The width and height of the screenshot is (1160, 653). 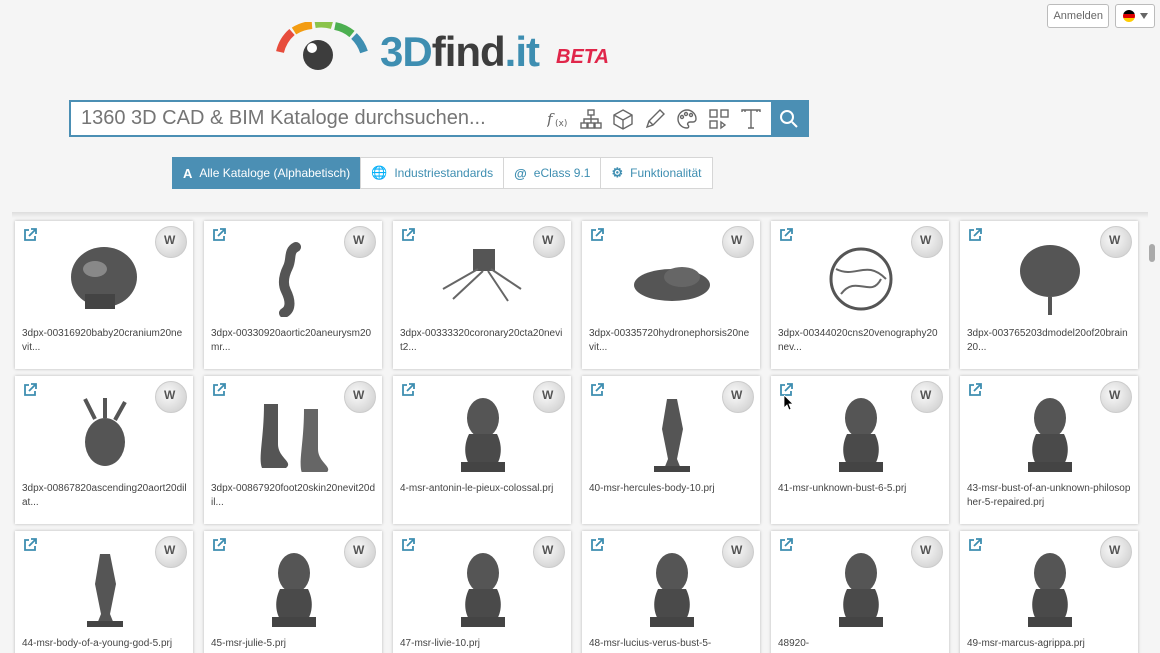 I want to click on tab-functionality: ⚙ Funktionalität, so click(x=656, y=173).